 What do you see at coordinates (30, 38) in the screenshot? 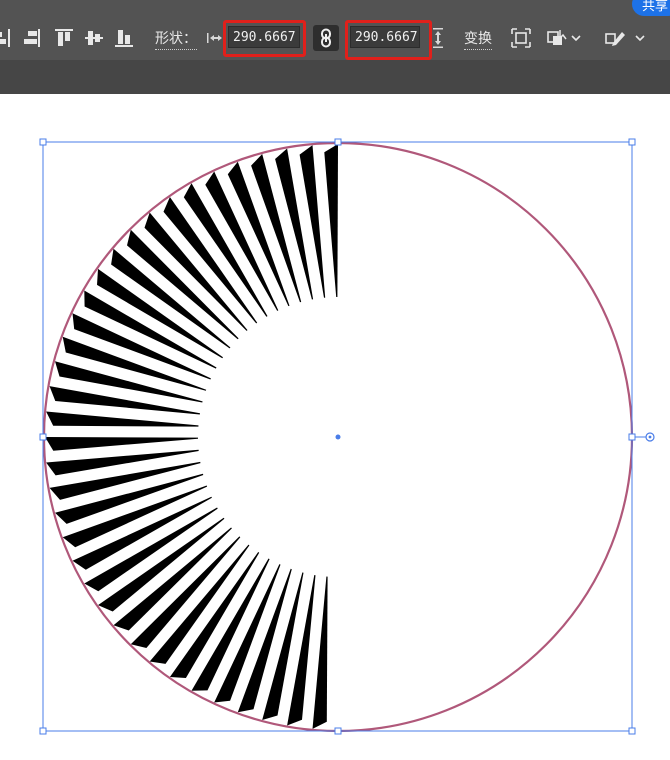
I see `align-right-icon` at bounding box center [30, 38].